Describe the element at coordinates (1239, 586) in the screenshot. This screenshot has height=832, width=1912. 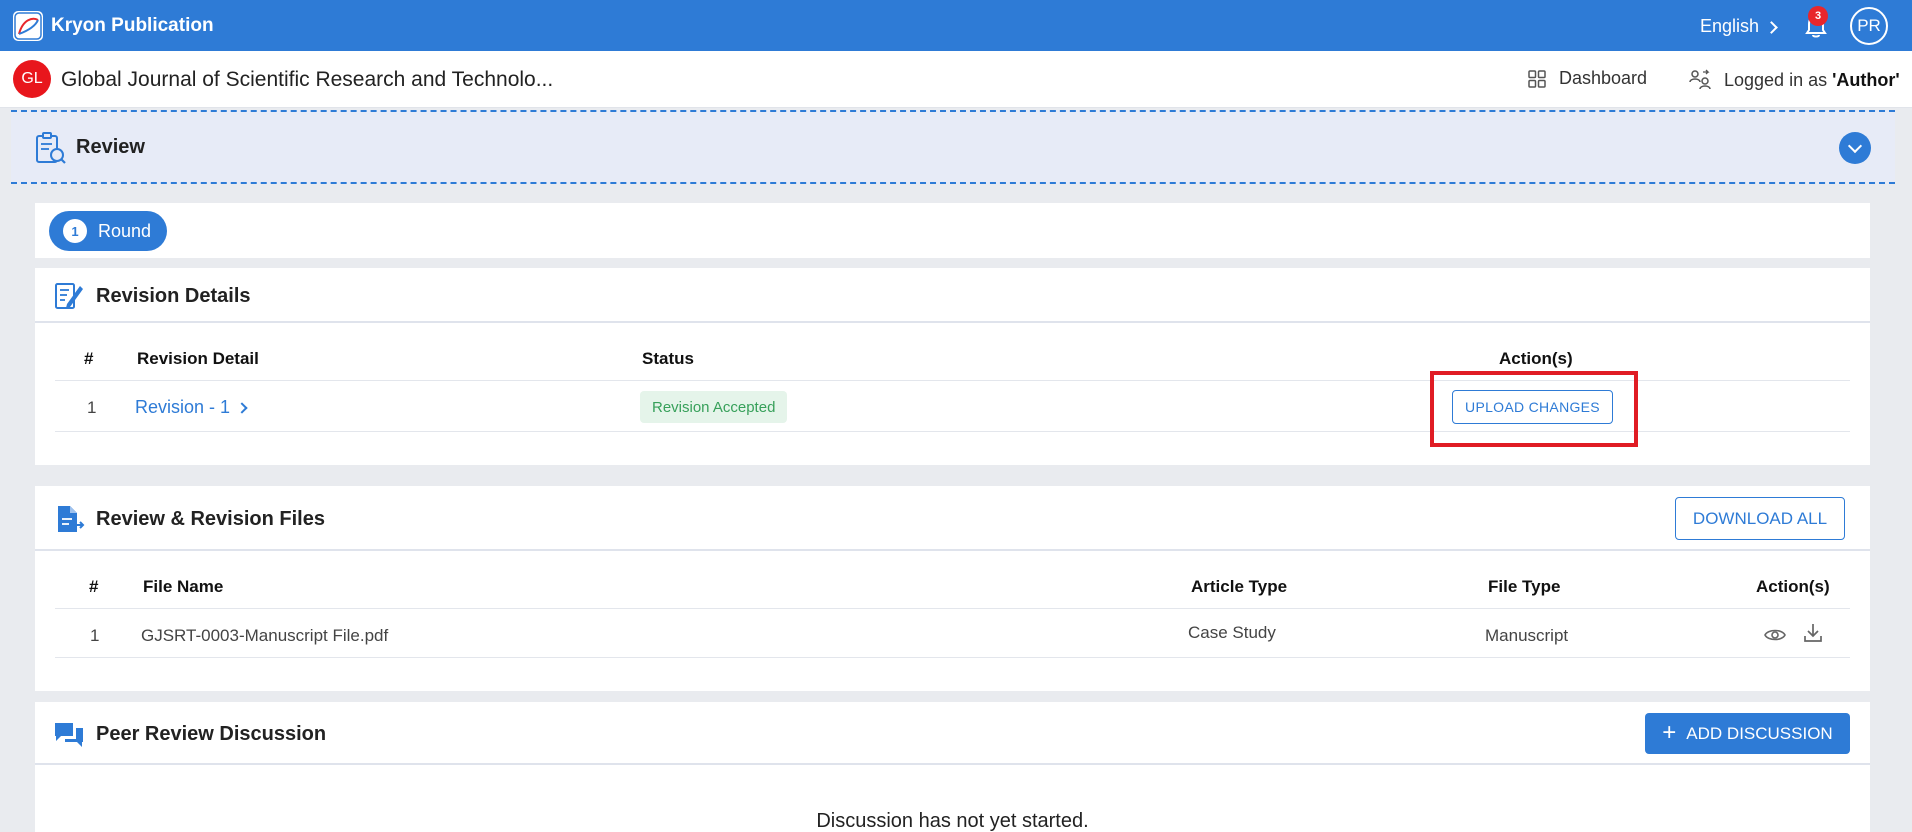
I see `col-header-article-type: Article Type` at that location.